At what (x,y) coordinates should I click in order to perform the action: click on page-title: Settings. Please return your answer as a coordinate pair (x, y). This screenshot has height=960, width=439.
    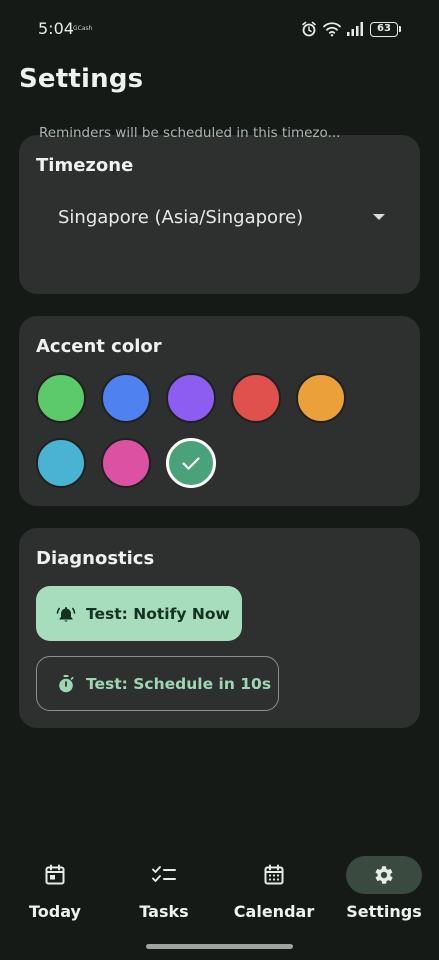
    Looking at the image, I should click on (81, 79).